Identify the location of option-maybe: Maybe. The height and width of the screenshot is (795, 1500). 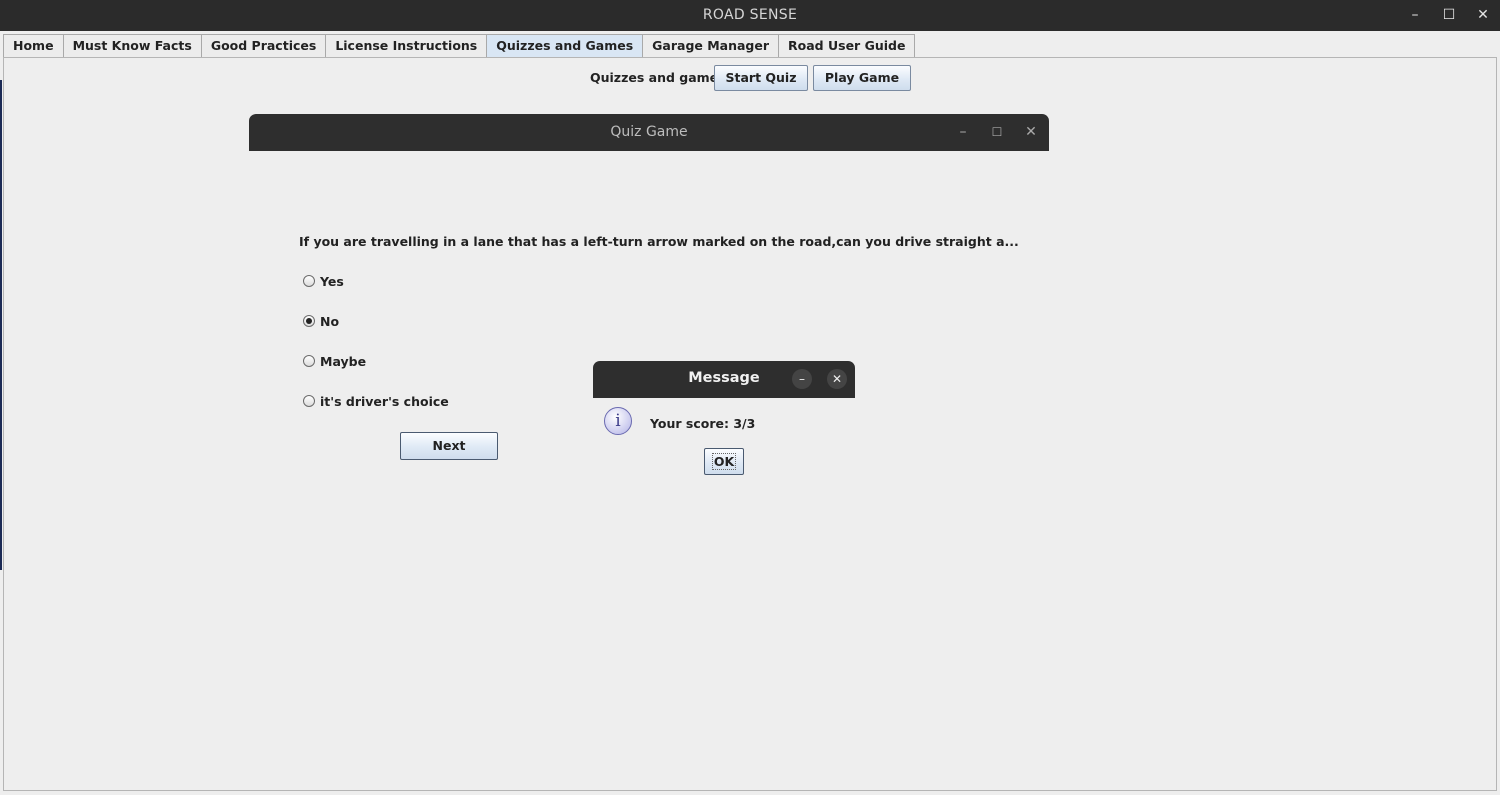
(334, 361).